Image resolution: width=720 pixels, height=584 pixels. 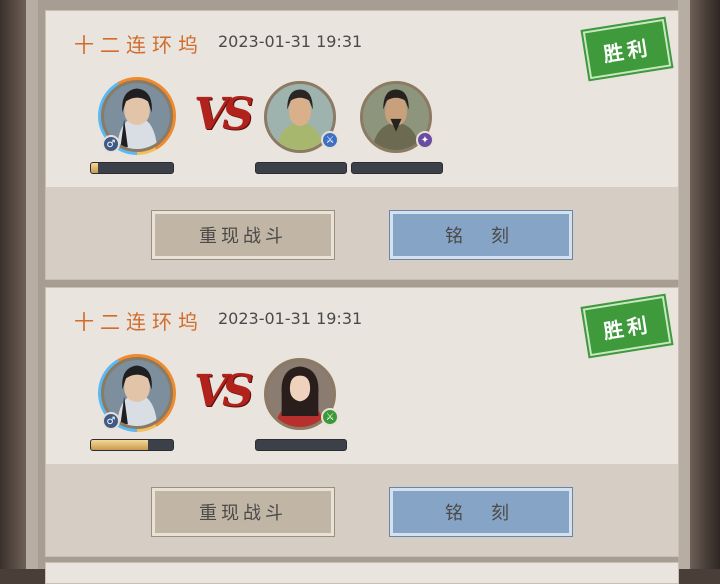 What do you see at coordinates (425, 140) in the screenshot?
I see `staff-badge-icon: ✦` at bounding box center [425, 140].